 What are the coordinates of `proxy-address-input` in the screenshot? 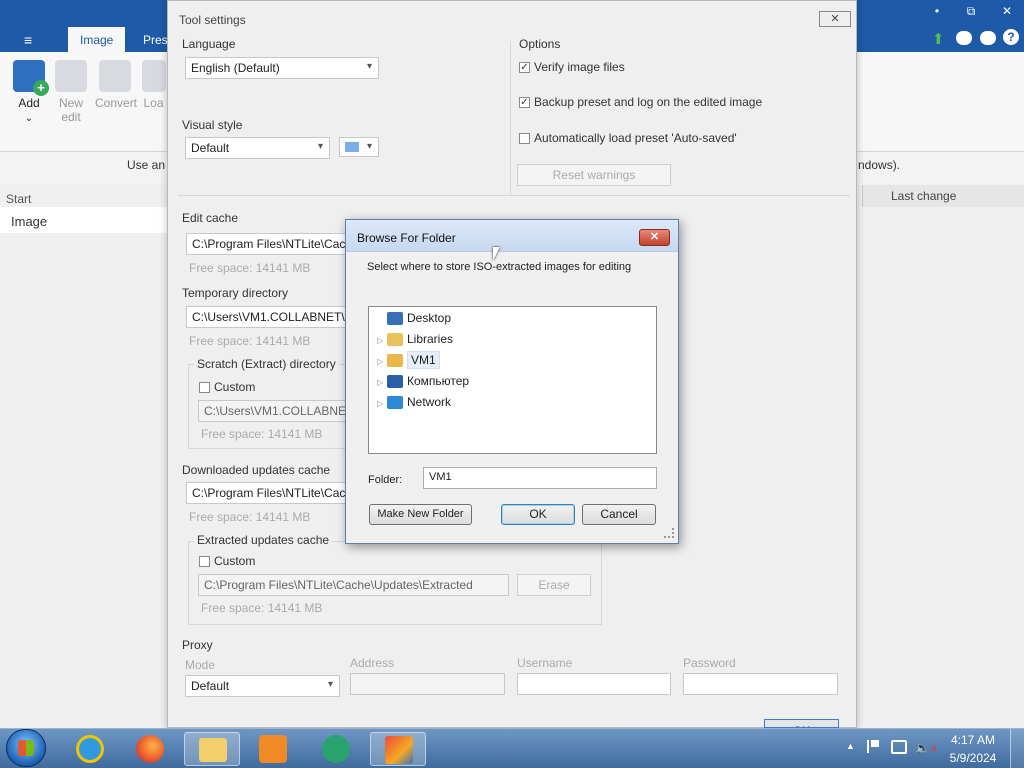 It's located at (427, 684).